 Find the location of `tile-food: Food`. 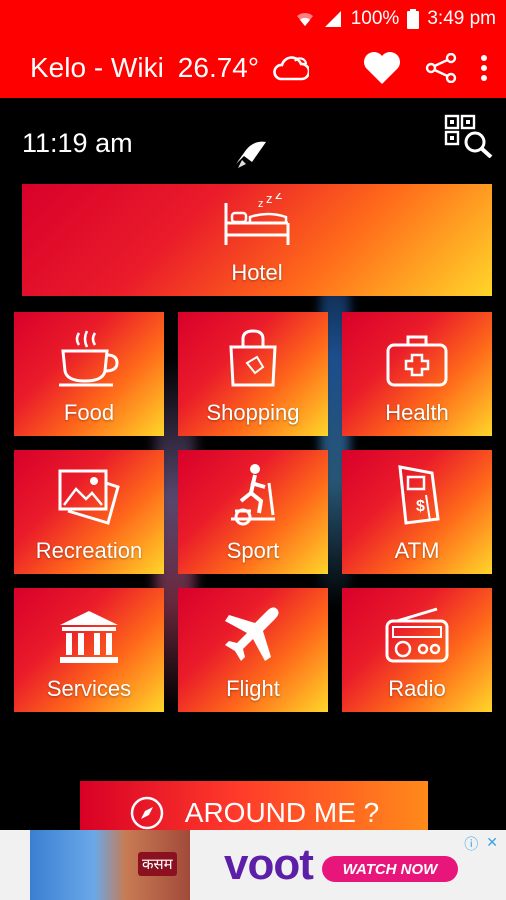

tile-food: Food is located at coordinates (89, 374).